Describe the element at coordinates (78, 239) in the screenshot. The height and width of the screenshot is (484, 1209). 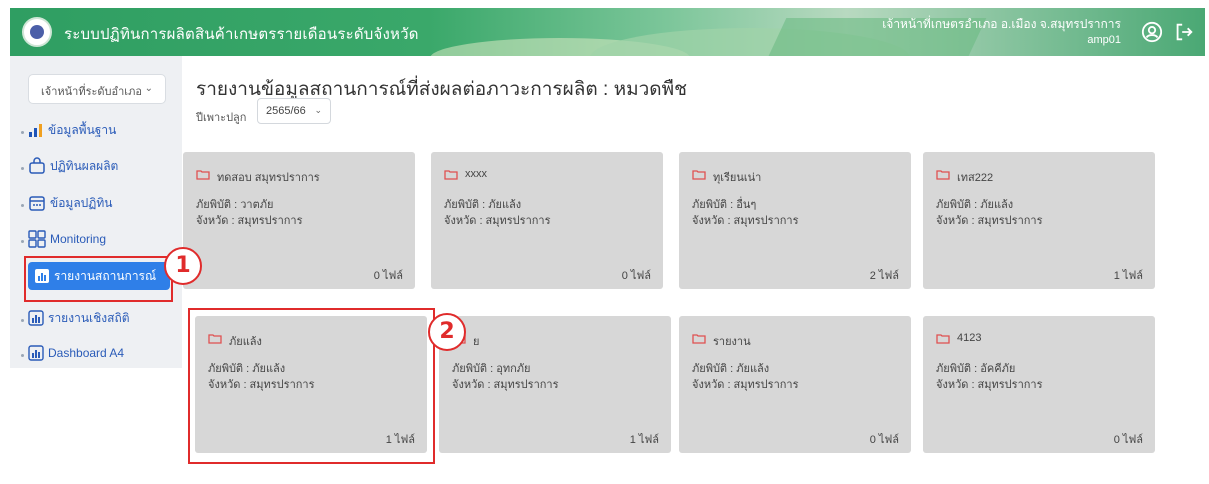
I see `sidebar-item-label: Monitoring` at that location.